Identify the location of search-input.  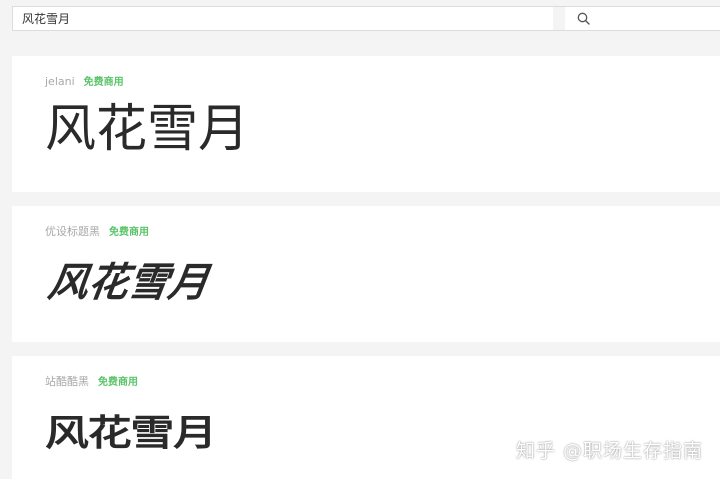
(283, 18).